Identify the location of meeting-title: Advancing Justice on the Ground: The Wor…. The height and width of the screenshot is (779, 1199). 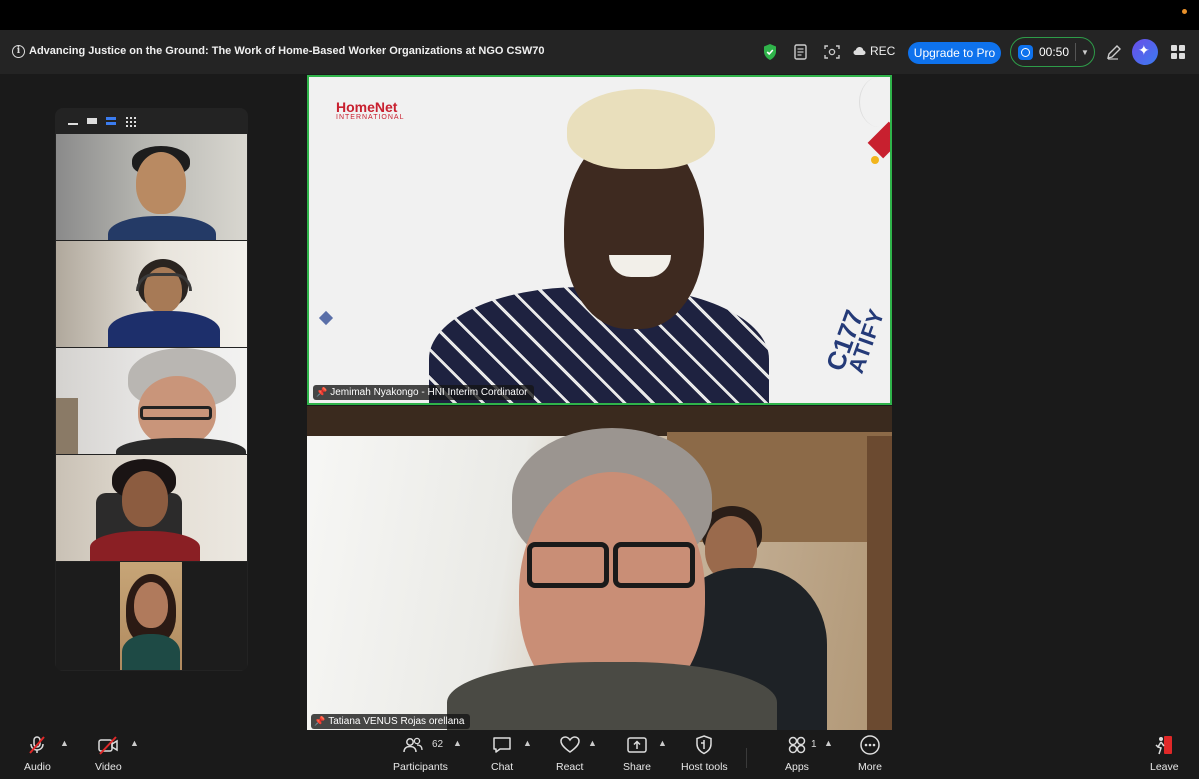
(287, 51).